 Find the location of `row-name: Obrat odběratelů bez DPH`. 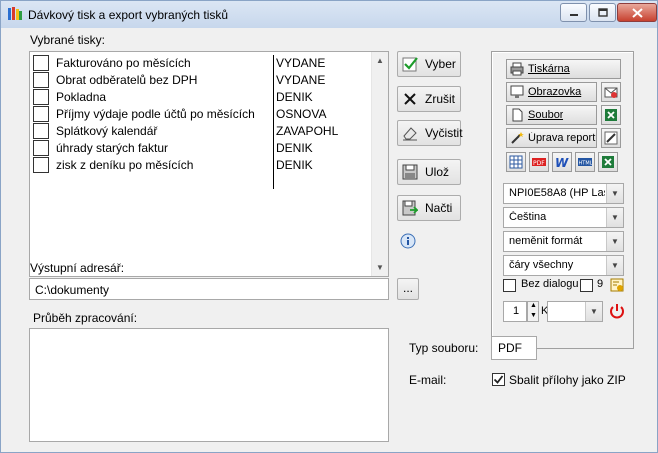

row-name: Obrat odběratelů bez DPH is located at coordinates (127, 80).